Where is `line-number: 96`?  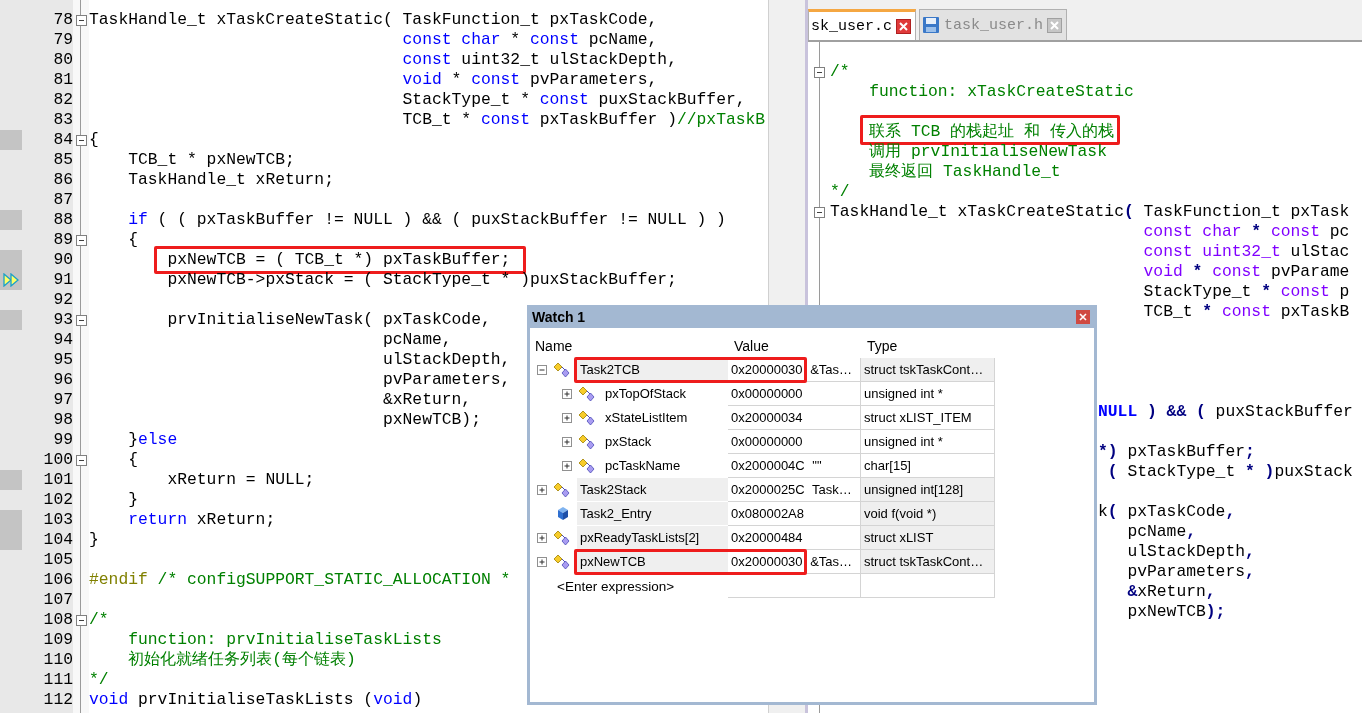
line-number: 96 is located at coordinates (63, 380).